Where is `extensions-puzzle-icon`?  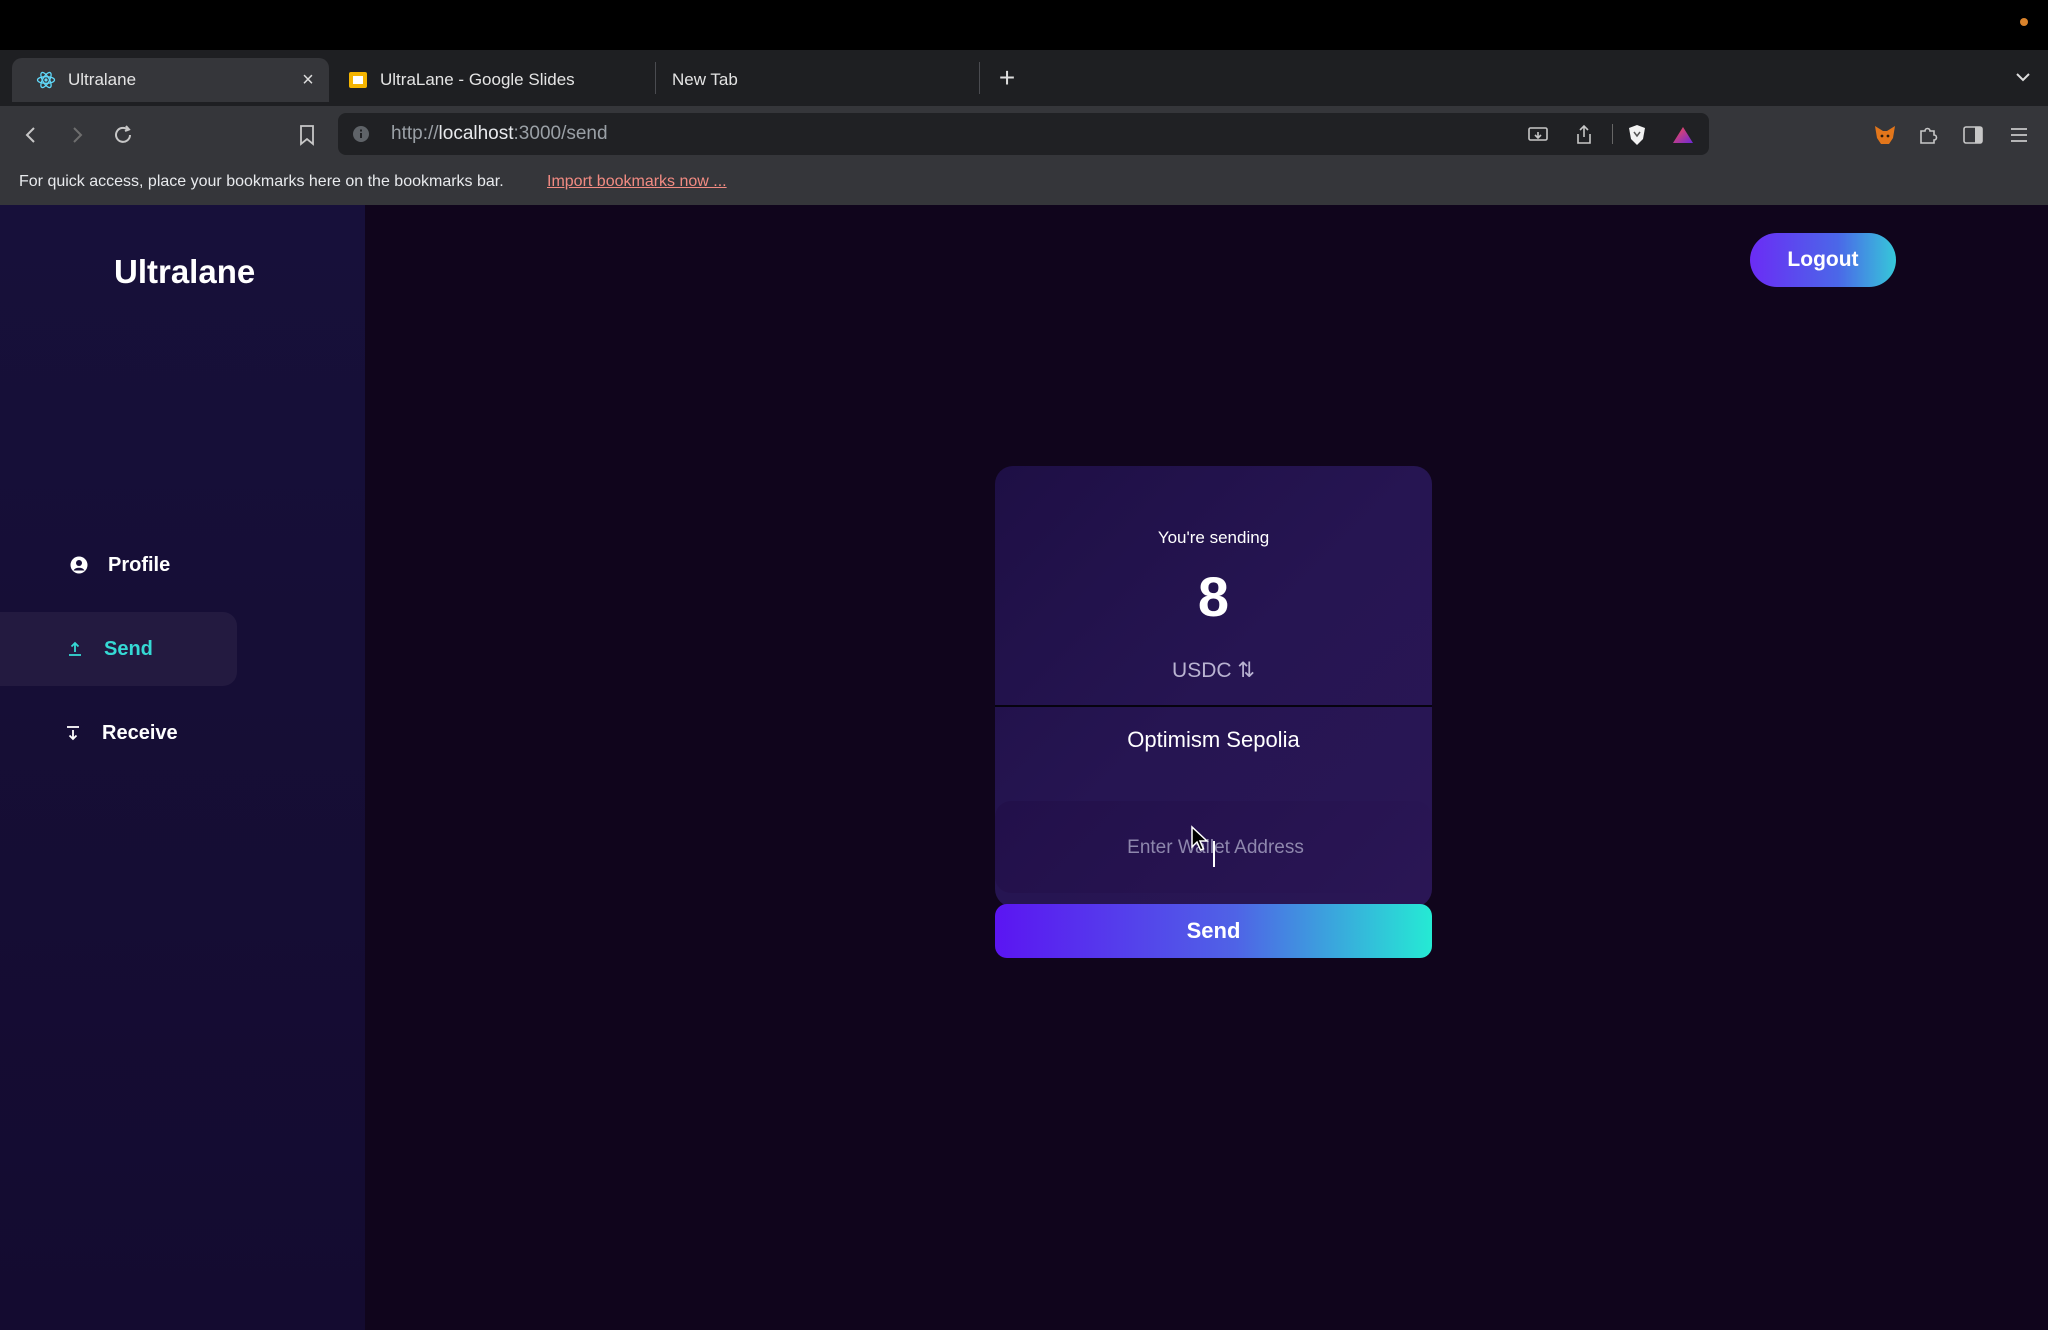
extensions-puzzle-icon is located at coordinates (1928, 135).